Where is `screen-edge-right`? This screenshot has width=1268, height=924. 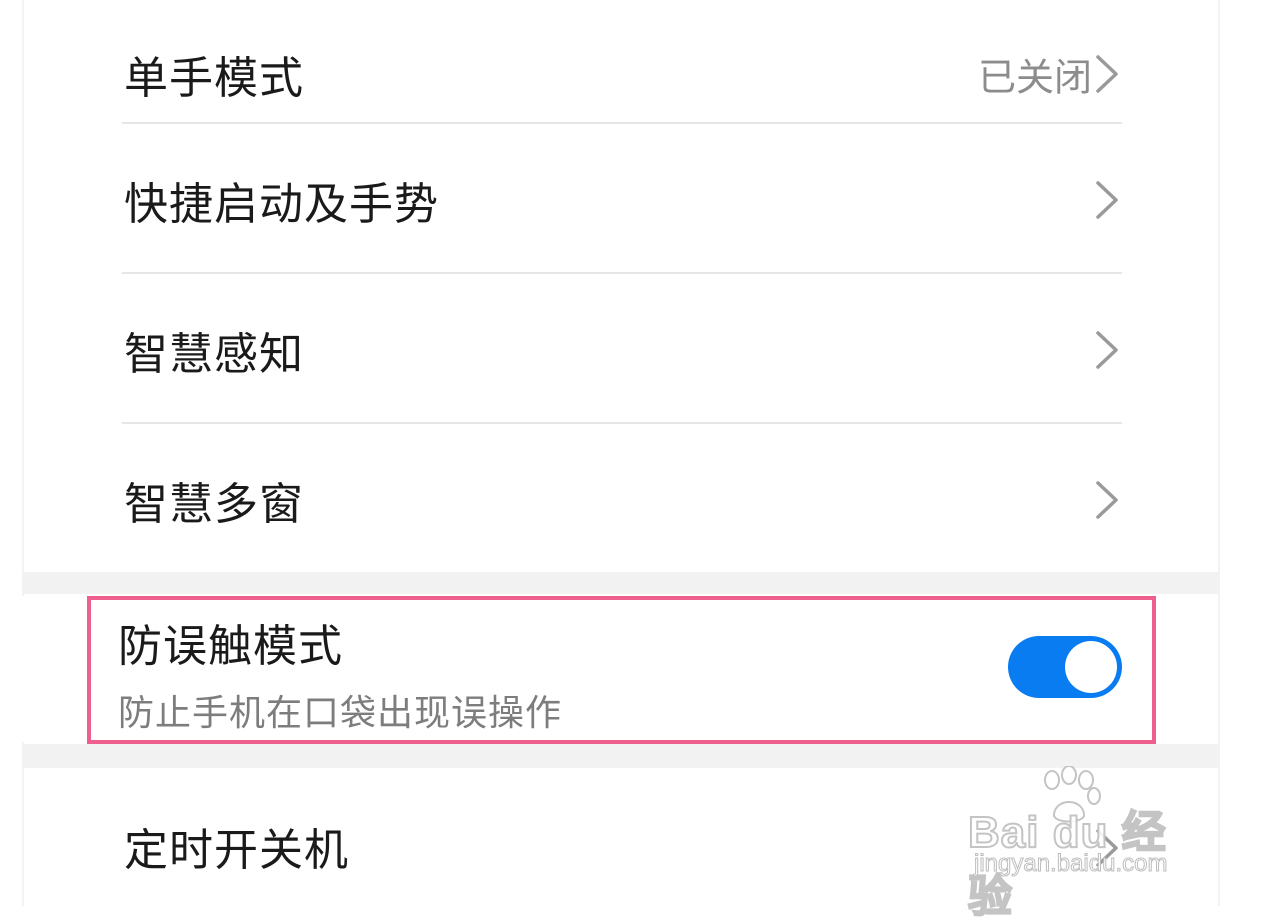 screen-edge-right is located at coordinates (1219, 453).